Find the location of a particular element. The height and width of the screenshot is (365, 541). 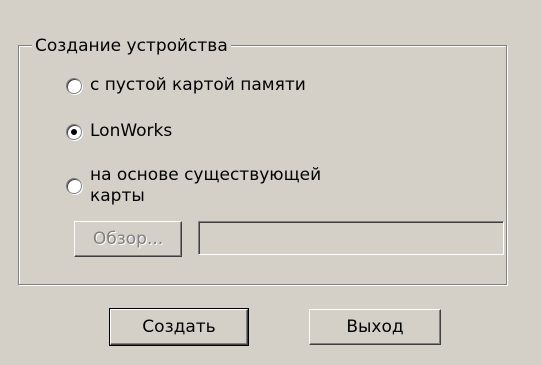

radio-existing-map-label-line1: на основе существующей is located at coordinates (206, 175).